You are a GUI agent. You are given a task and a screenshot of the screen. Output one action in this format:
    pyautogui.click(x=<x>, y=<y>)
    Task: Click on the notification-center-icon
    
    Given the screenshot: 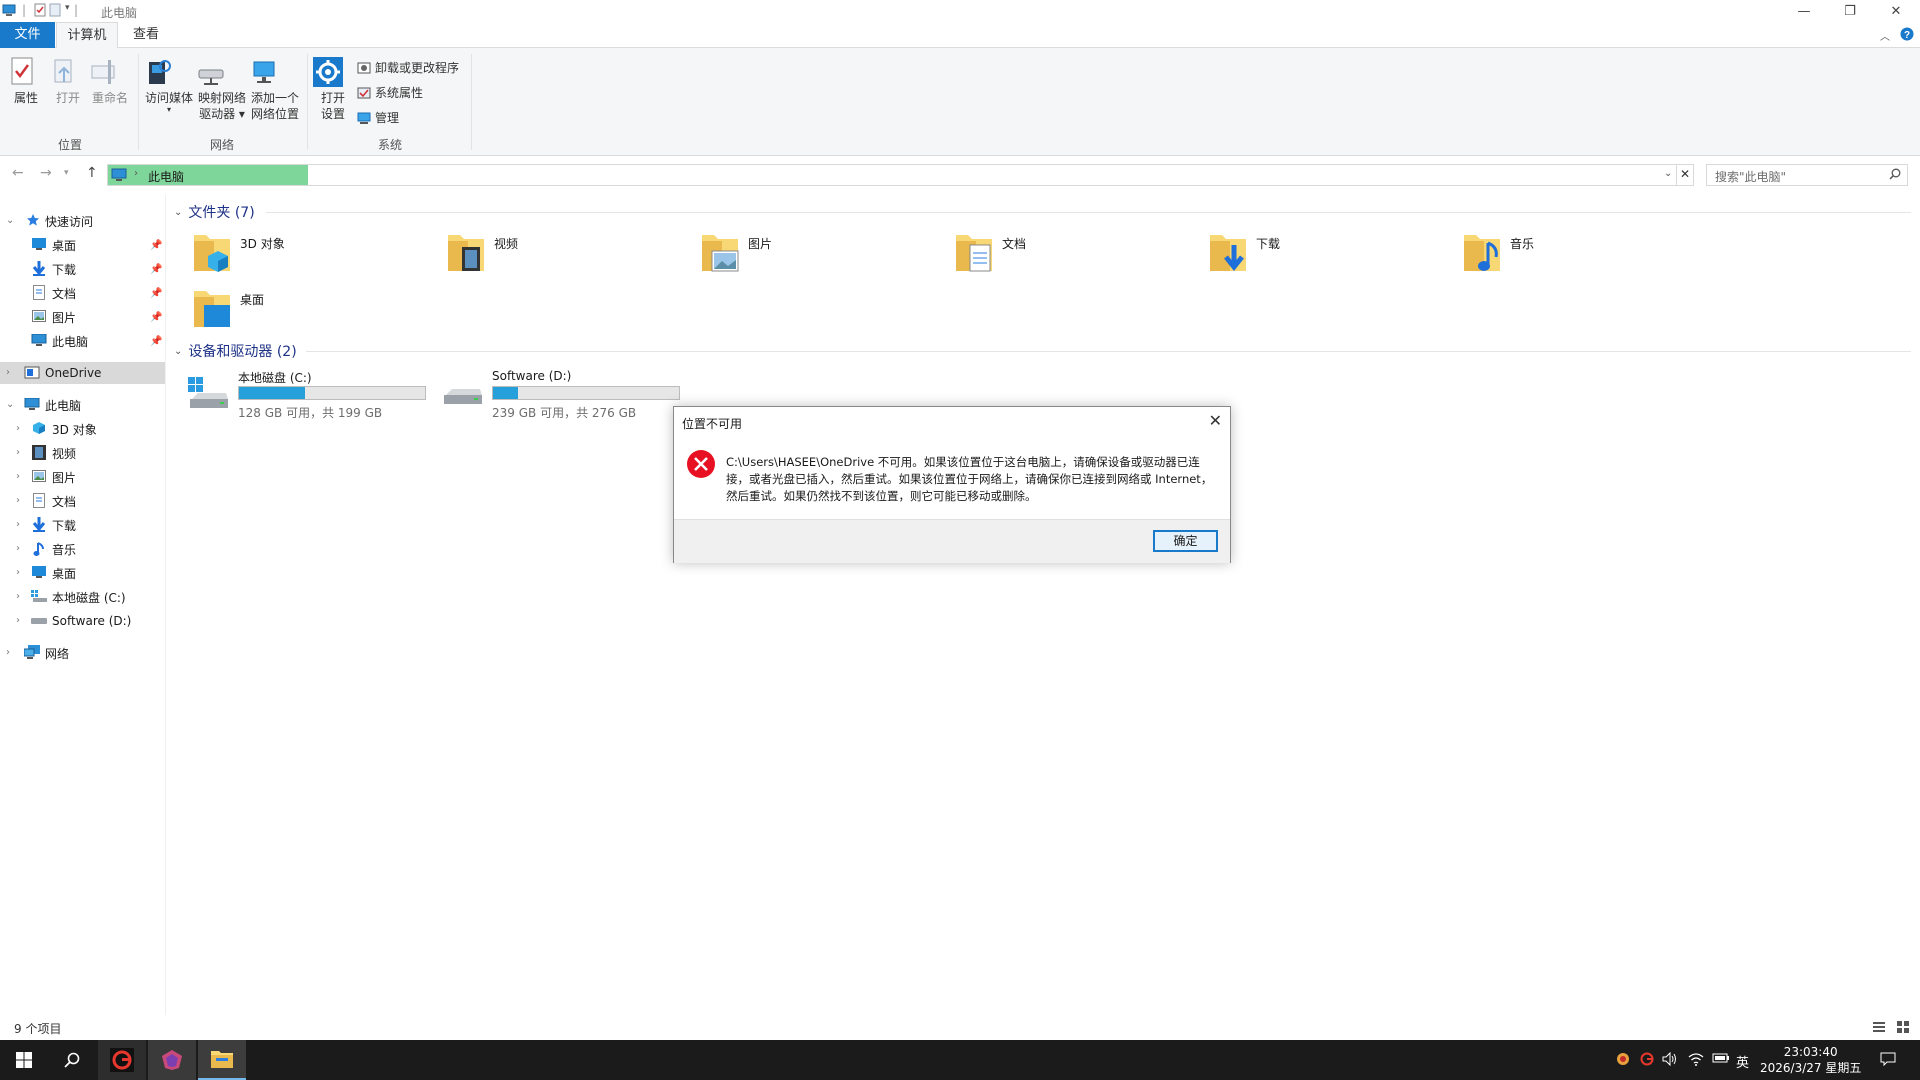 What is the action you would take?
    pyautogui.click(x=1888, y=1059)
    